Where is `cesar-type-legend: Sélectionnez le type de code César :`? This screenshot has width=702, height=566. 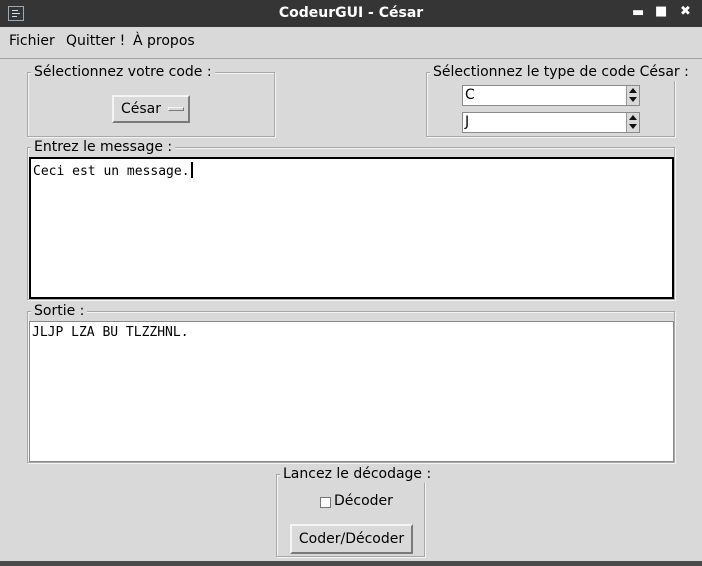
cesar-type-legend: Sélectionnez le type de code César : is located at coordinates (561, 72).